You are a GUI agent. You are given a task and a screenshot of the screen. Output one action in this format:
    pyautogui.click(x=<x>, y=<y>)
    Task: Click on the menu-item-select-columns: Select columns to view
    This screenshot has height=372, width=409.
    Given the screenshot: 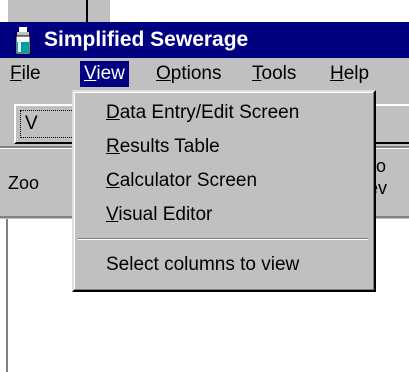 What is the action you would take?
    pyautogui.click(x=202, y=265)
    